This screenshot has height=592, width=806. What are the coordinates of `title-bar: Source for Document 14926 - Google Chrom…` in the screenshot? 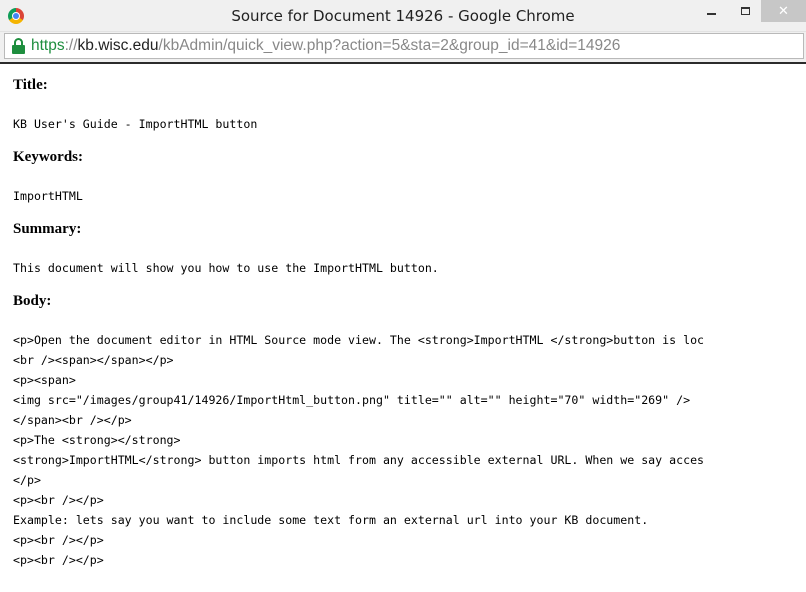 It's located at (403, 16).